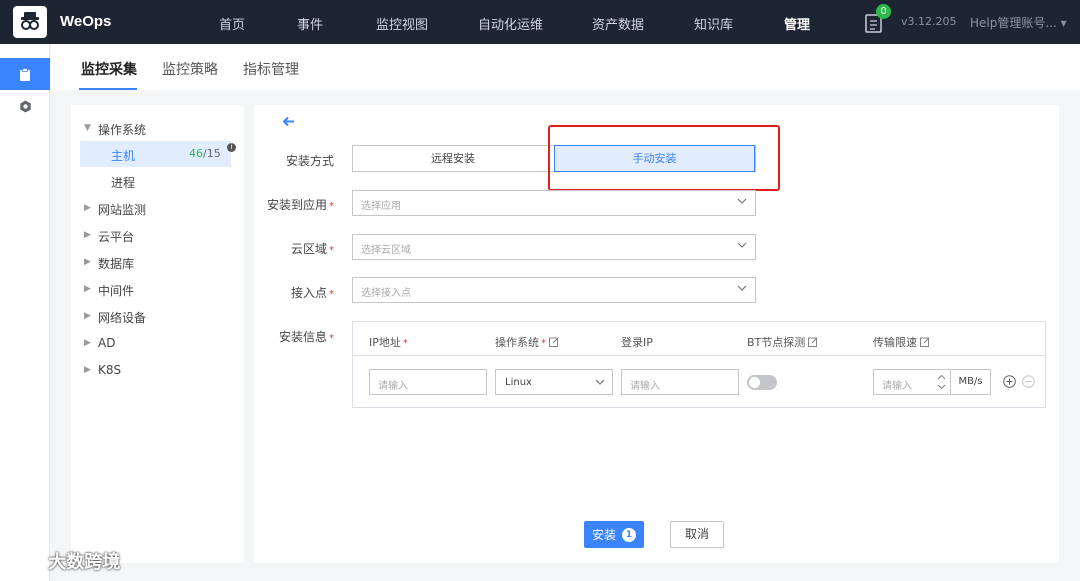 The height and width of the screenshot is (581, 1080). I want to click on bt-toggle, so click(762, 382).